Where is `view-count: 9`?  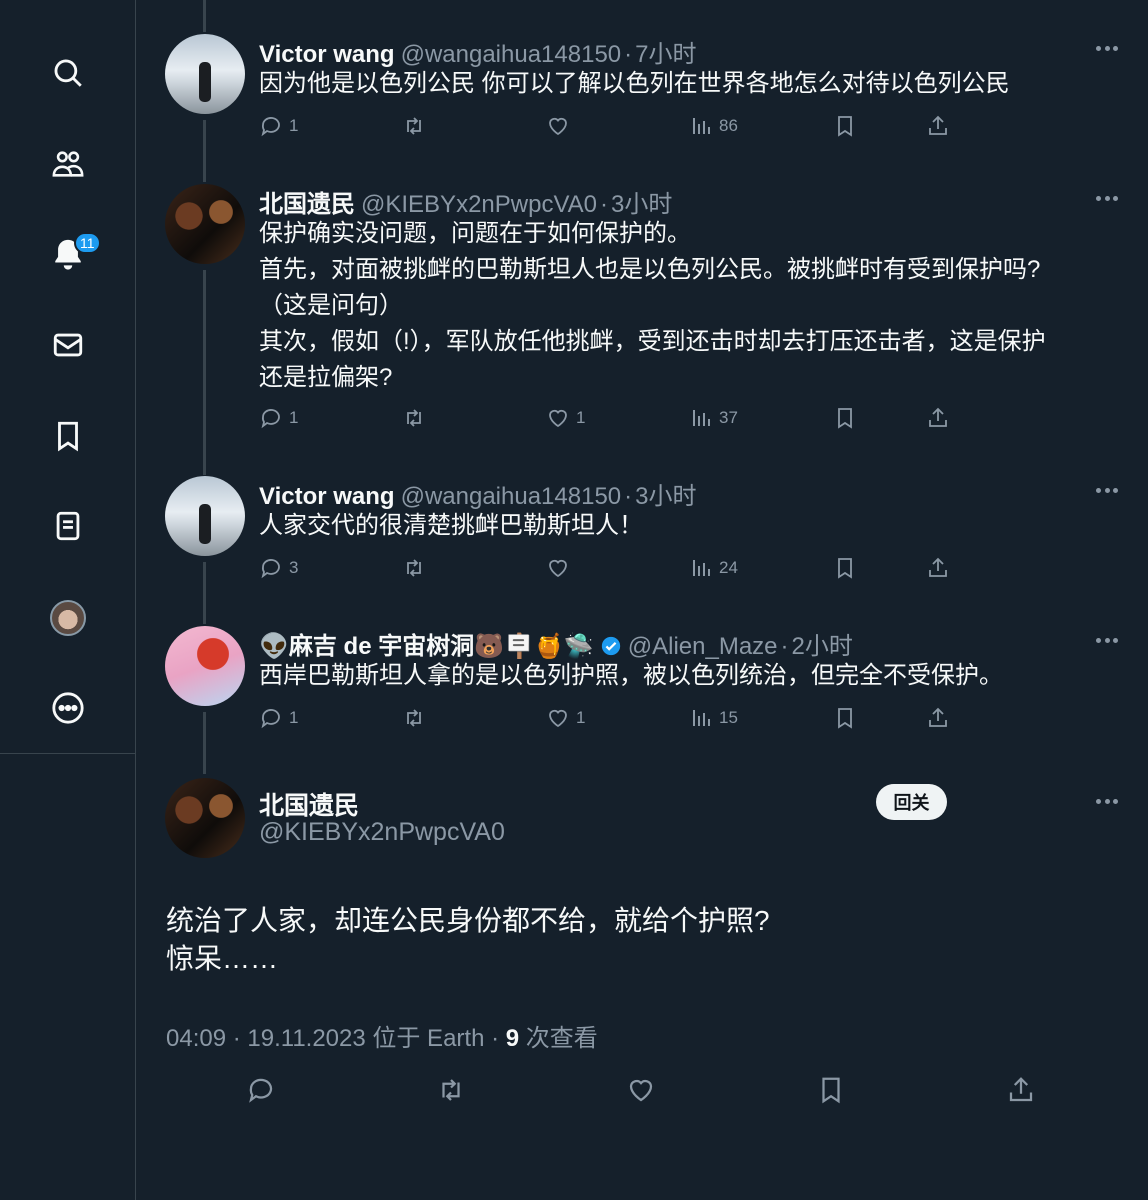
view-count: 9 is located at coordinates (512, 1038).